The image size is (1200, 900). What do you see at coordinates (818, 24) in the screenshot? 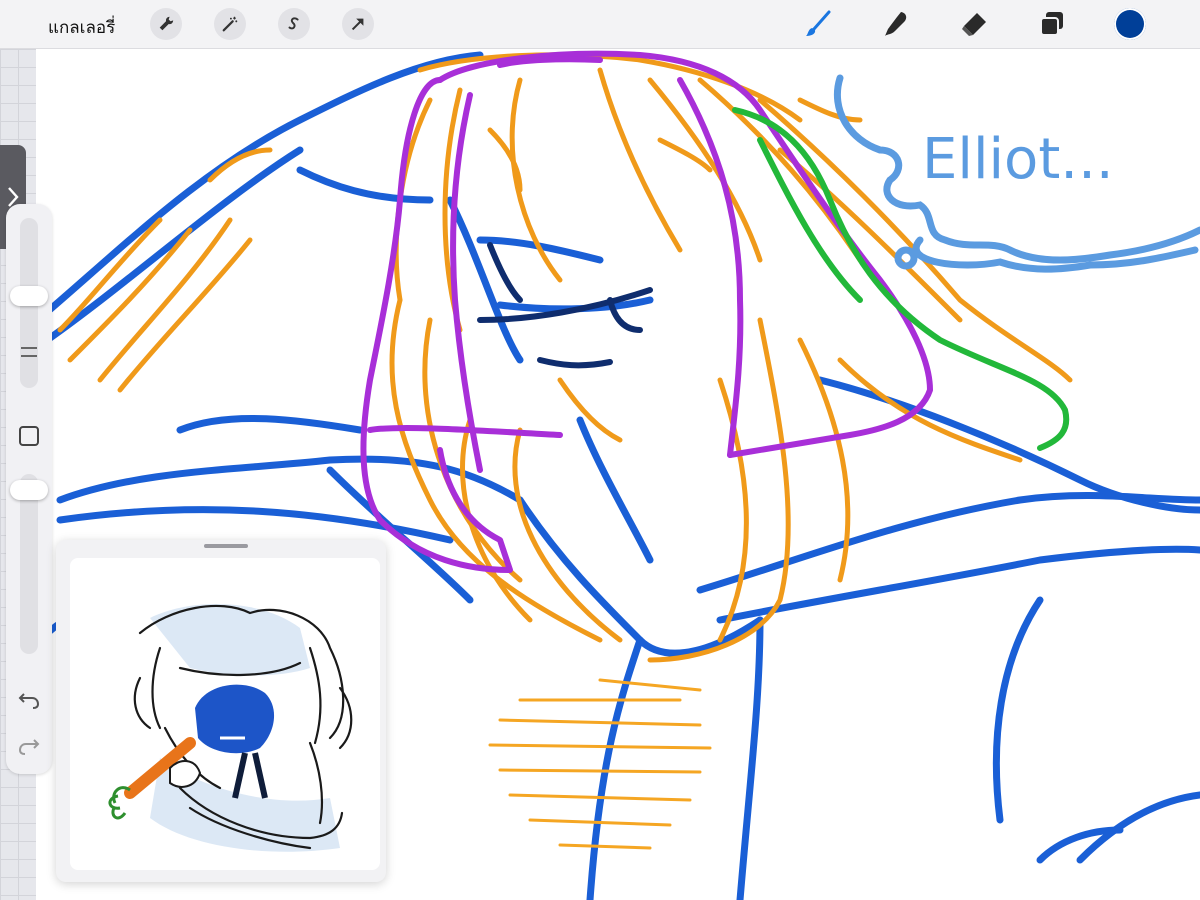
I see `brush-icon` at bounding box center [818, 24].